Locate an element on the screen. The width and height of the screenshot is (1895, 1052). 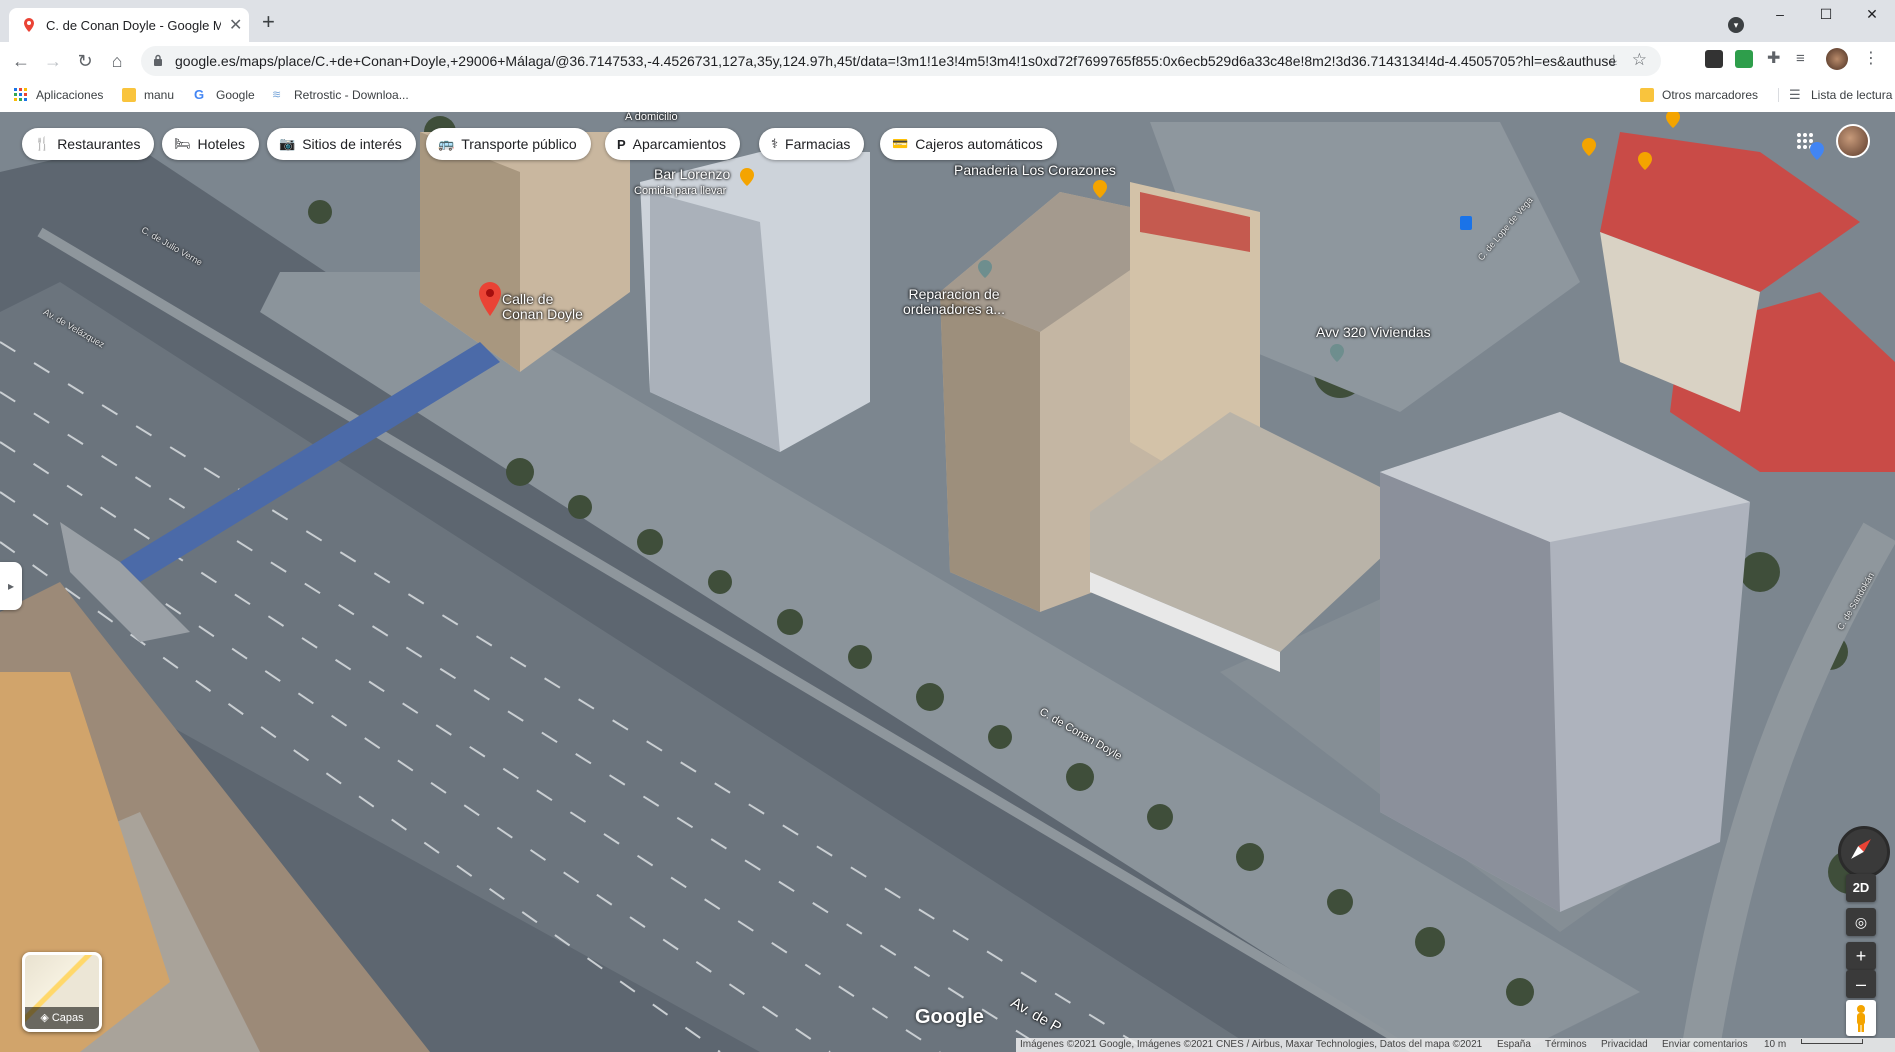
chip-hoteles: 🛏 Hoteles is located at coordinates (210, 144).